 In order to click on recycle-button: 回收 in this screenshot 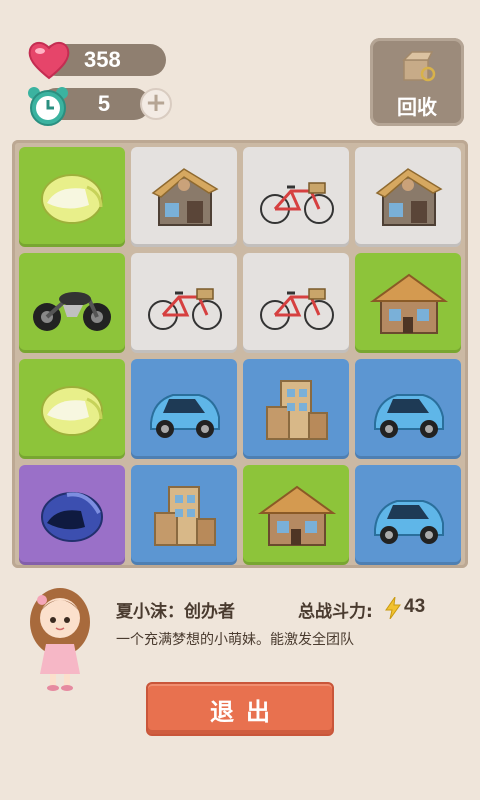, I will do `click(417, 82)`.